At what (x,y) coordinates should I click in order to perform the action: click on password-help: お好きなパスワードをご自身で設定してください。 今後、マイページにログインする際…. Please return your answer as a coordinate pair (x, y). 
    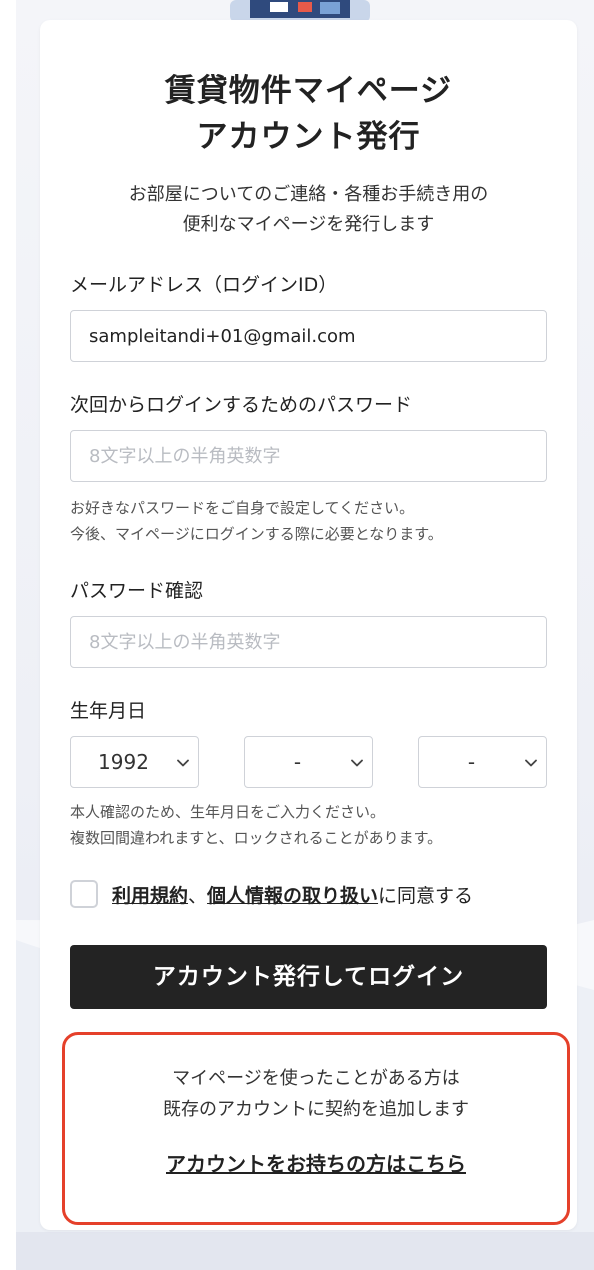
    Looking at the image, I should click on (256, 521).